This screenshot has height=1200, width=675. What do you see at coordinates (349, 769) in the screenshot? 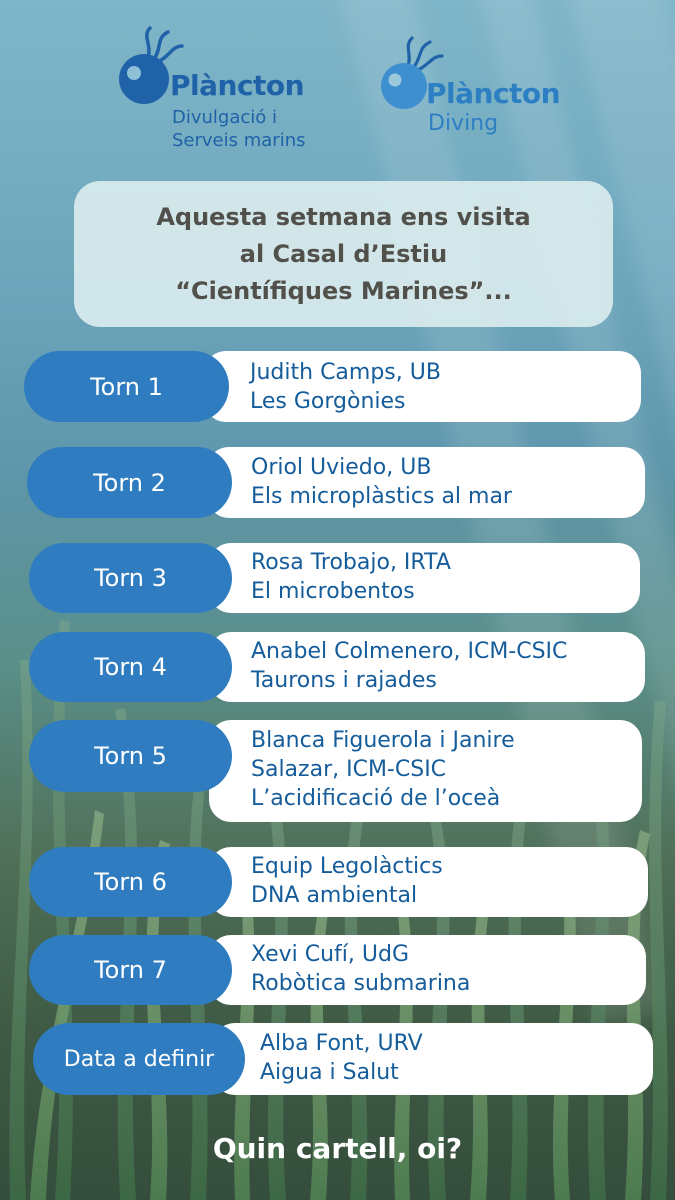
I see `info-line: Salazar, ICM-CSIC` at bounding box center [349, 769].